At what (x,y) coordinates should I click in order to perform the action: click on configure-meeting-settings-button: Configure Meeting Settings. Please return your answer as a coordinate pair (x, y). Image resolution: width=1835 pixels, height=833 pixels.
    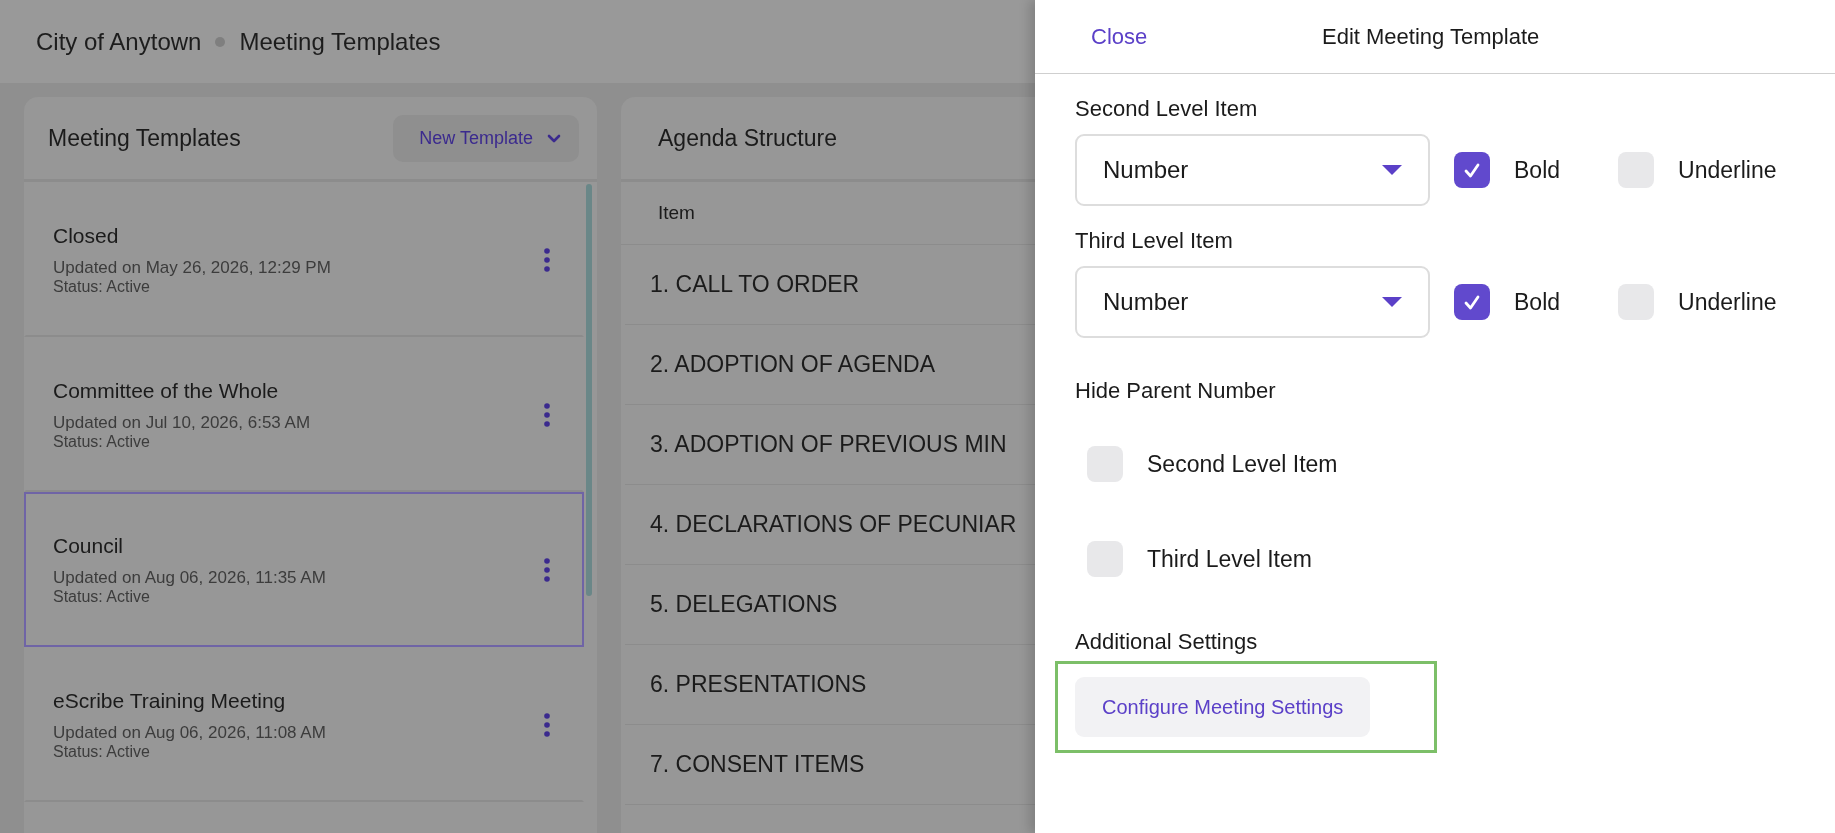
    Looking at the image, I should click on (1223, 707).